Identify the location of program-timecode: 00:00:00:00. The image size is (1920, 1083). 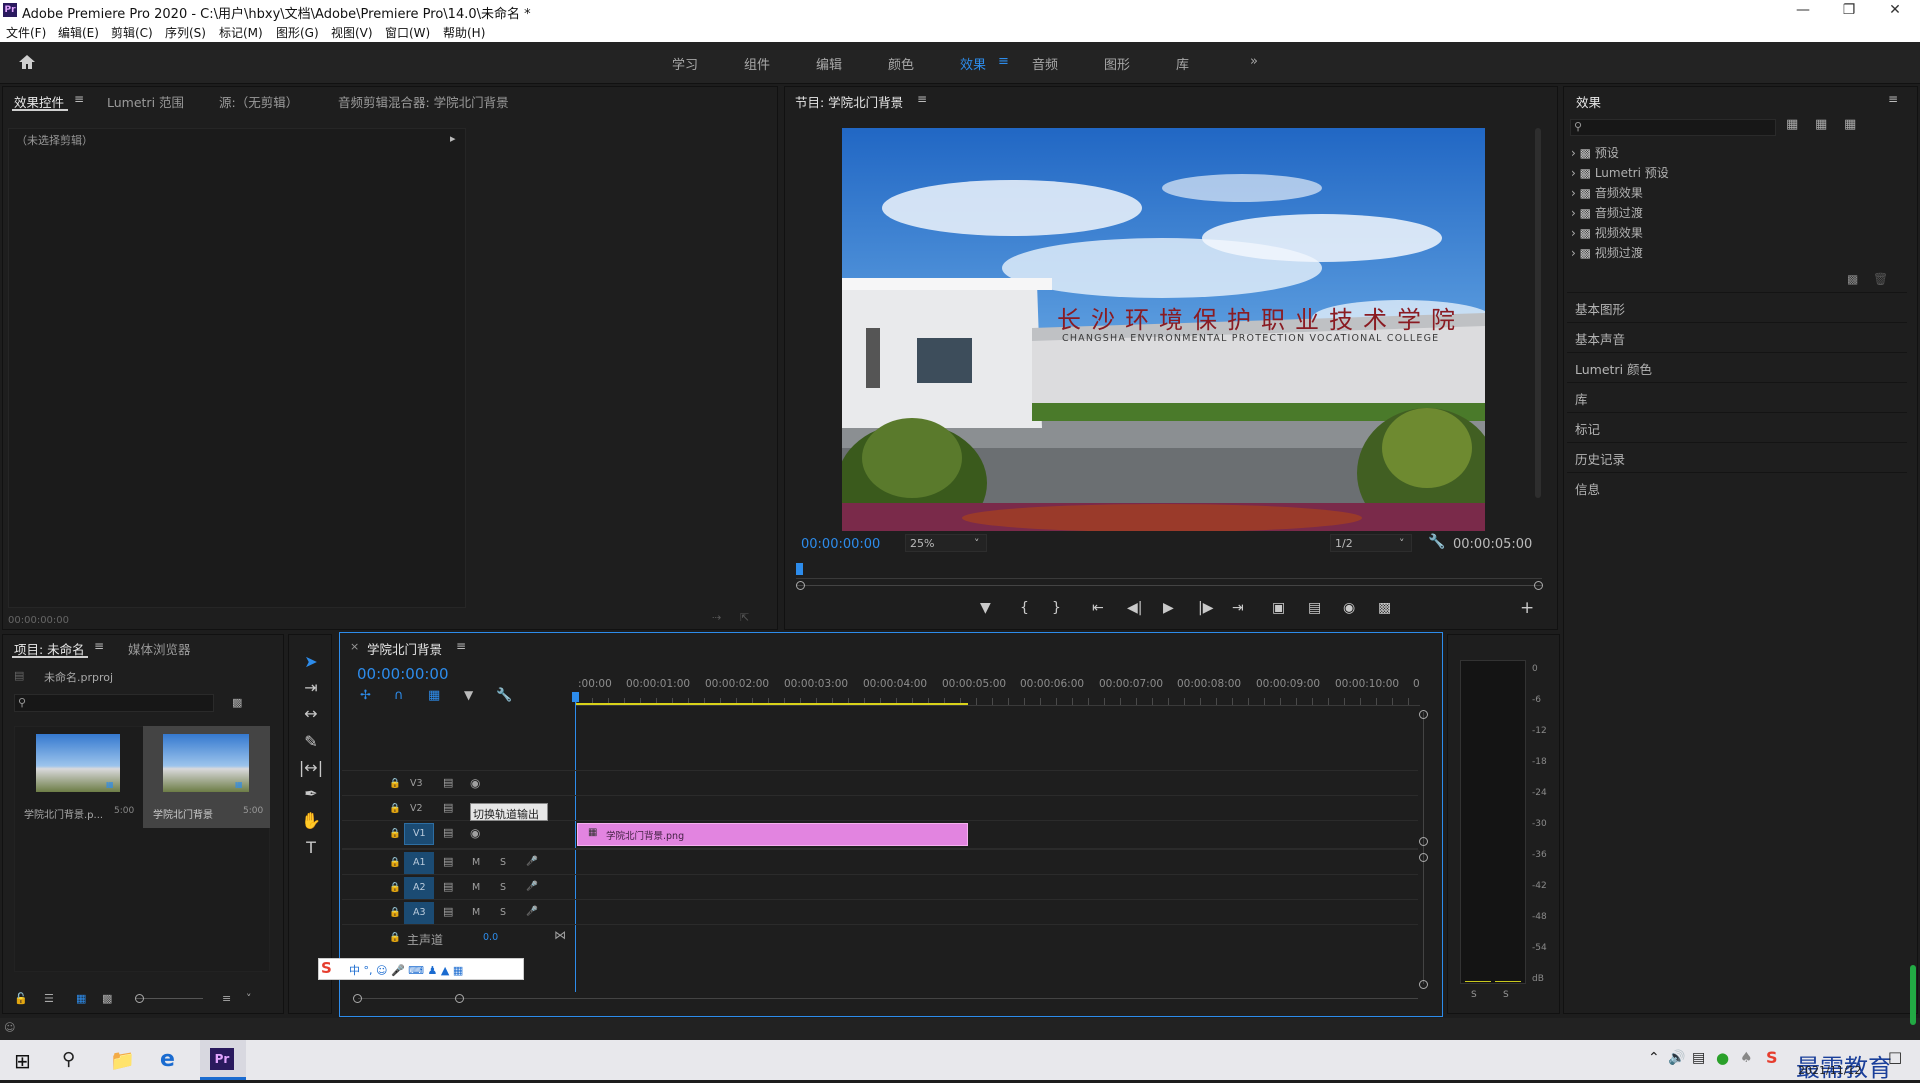
(840, 544).